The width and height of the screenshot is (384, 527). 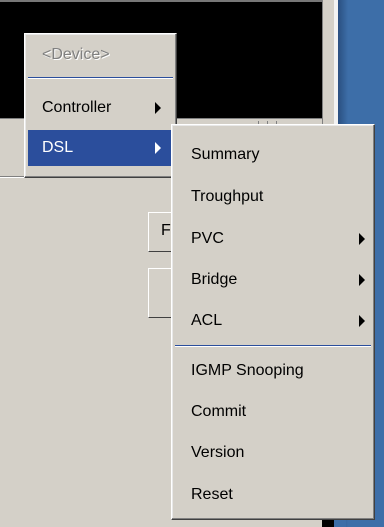 I want to click on menu-item-commit: Commit, so click(x=273, y=412).